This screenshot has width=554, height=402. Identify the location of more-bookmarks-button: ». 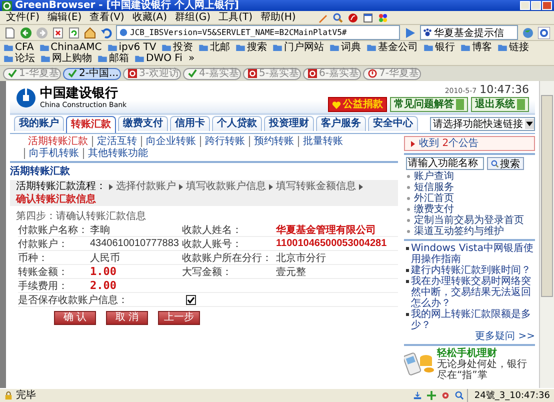
(191, 58).